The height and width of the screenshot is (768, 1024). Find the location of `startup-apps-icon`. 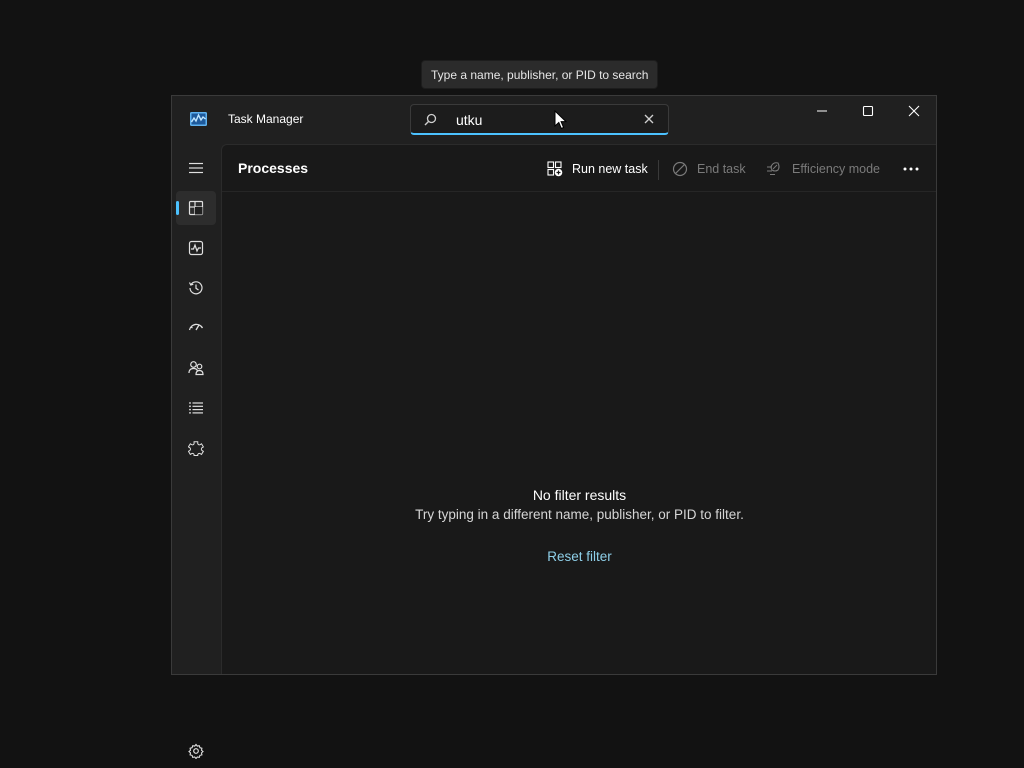

startup-apps-icon is located at coordinates (196, 327).